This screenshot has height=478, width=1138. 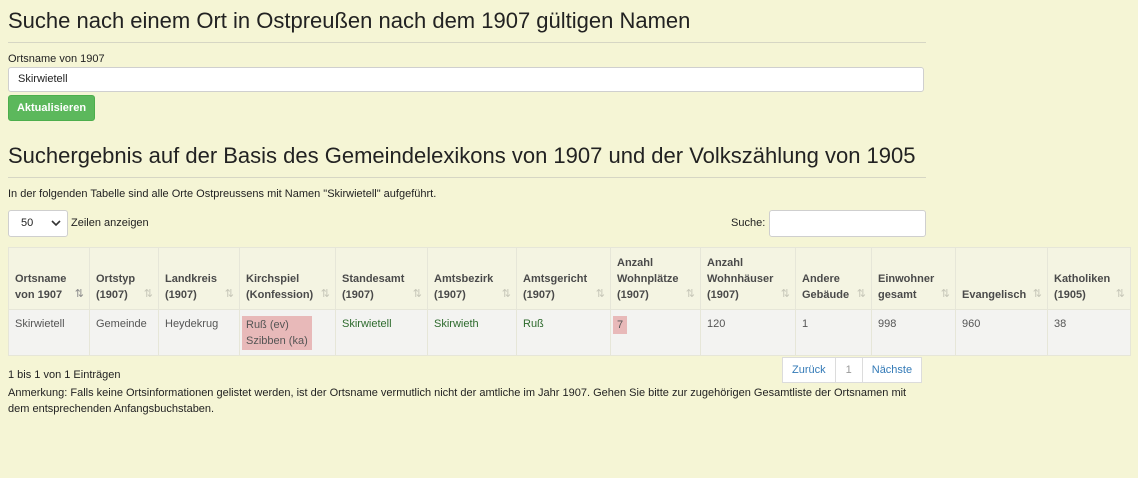 What do you see at coordinates (913, 332) in the screenshot?
I see `cell-einwohner: 998` at bounding box center [913, 332].